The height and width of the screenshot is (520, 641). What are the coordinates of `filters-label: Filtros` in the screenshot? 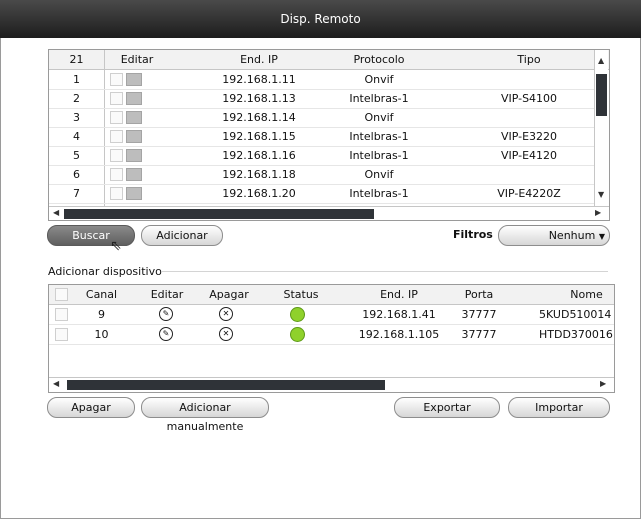 It's located at (473, 234).